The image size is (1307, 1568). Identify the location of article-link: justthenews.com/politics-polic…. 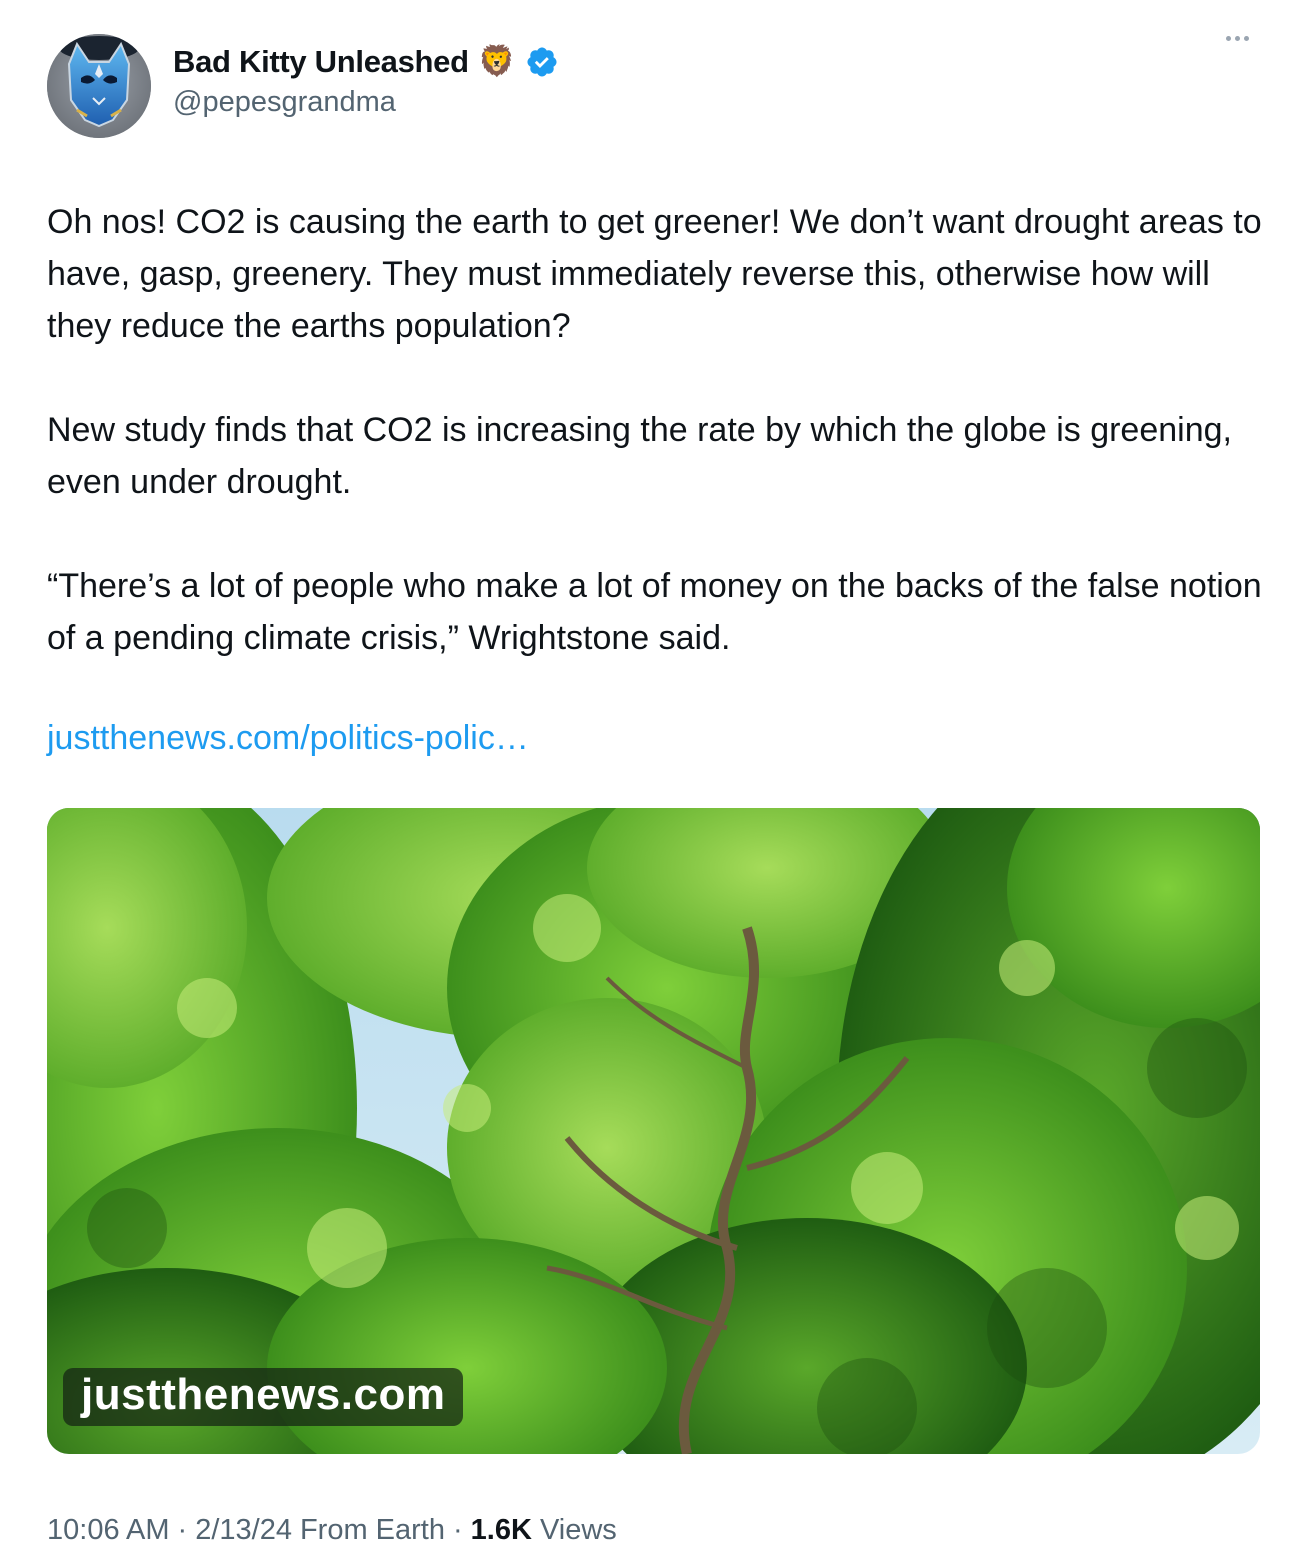
(288, 738).